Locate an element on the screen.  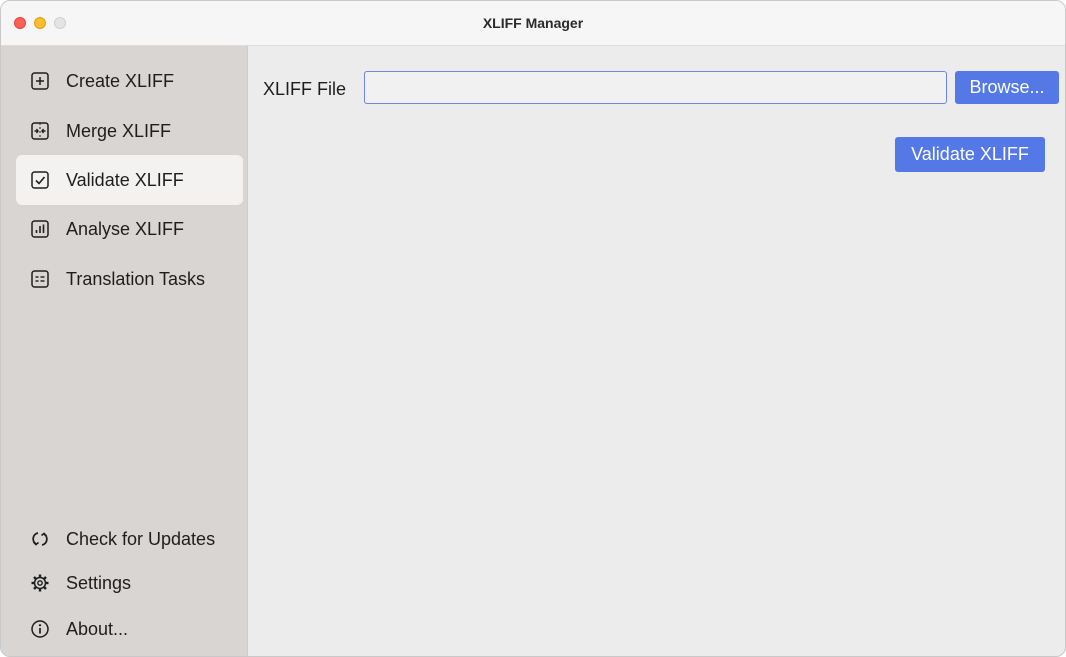
sidebar-item-settings: Settings is located at coordinates (129, 583).